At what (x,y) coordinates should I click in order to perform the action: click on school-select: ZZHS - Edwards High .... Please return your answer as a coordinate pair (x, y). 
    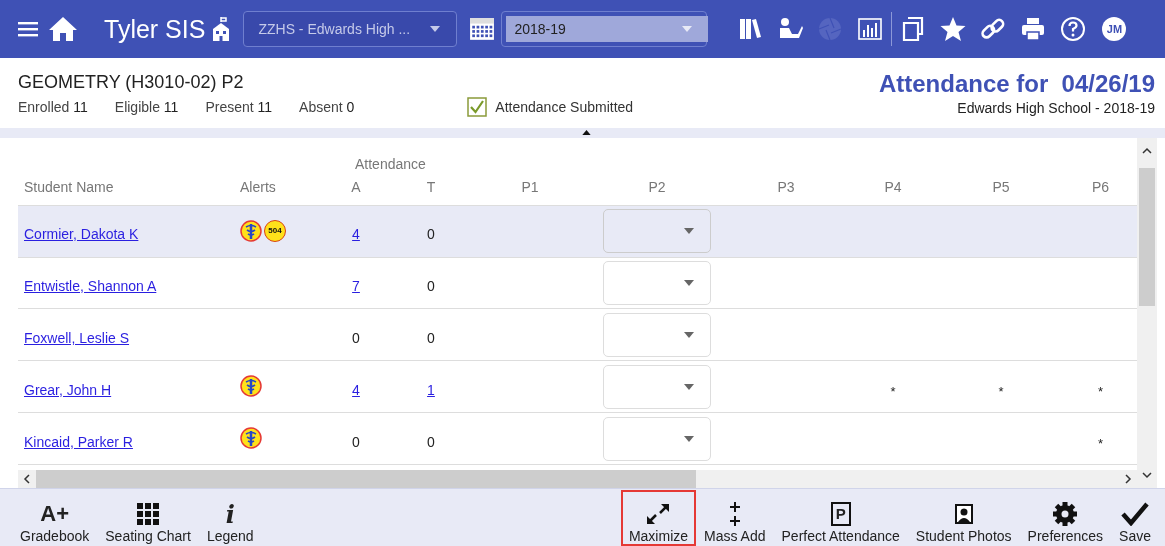
    Looking at the image, I should click on (350, 29).